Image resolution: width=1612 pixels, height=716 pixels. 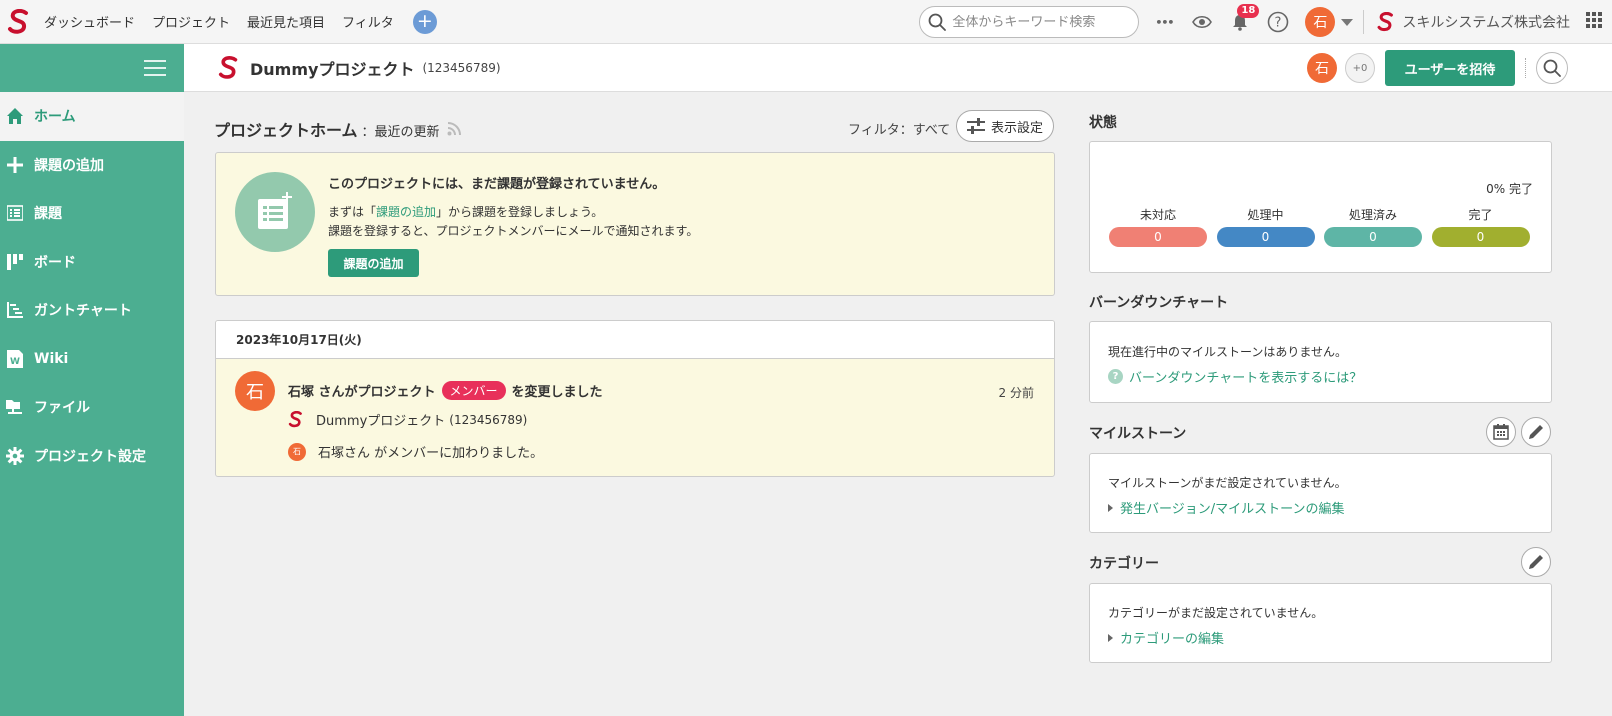 What do you see at coordinates (898, 68) in the screenshot?
I see `project-header: Dummyプロジェクト (123456789) 石 +0 ユーザーを招待` at bounding box center [898, 68].